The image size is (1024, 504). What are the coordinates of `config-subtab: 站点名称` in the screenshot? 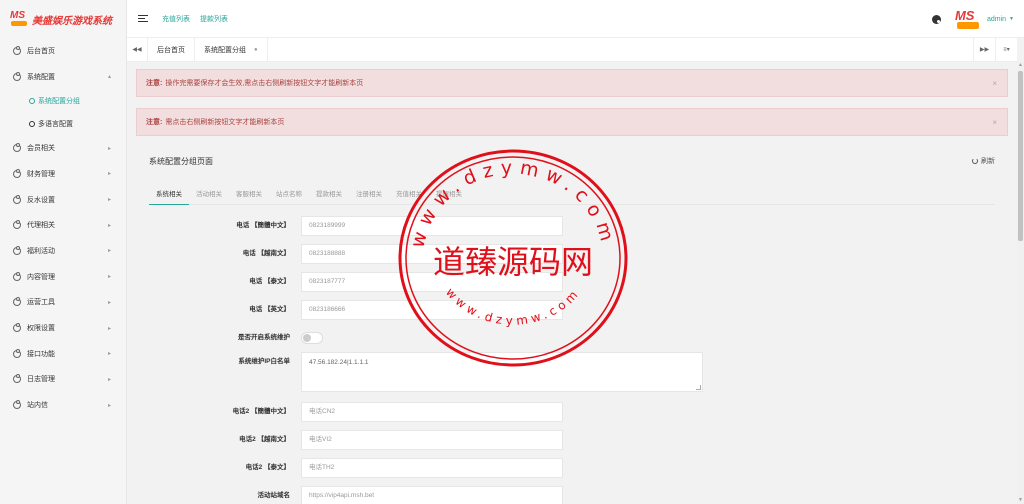 It's located at (289, 194).